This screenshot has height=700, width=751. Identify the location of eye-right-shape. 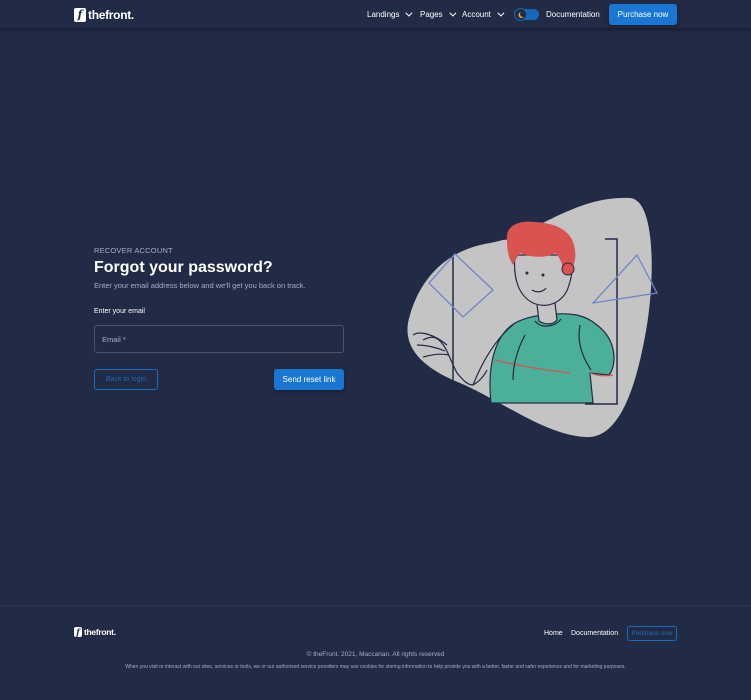
(543, 275).